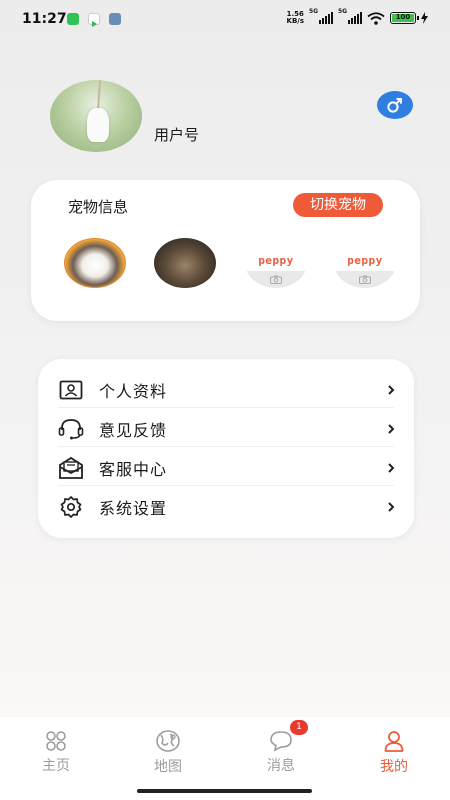 This screenshot has width=450, height=800. What do you see at coordinates (98, 207) in the screenshot?
I see `pet-info-title: 宠物信息` at bounding box center [98, 207].